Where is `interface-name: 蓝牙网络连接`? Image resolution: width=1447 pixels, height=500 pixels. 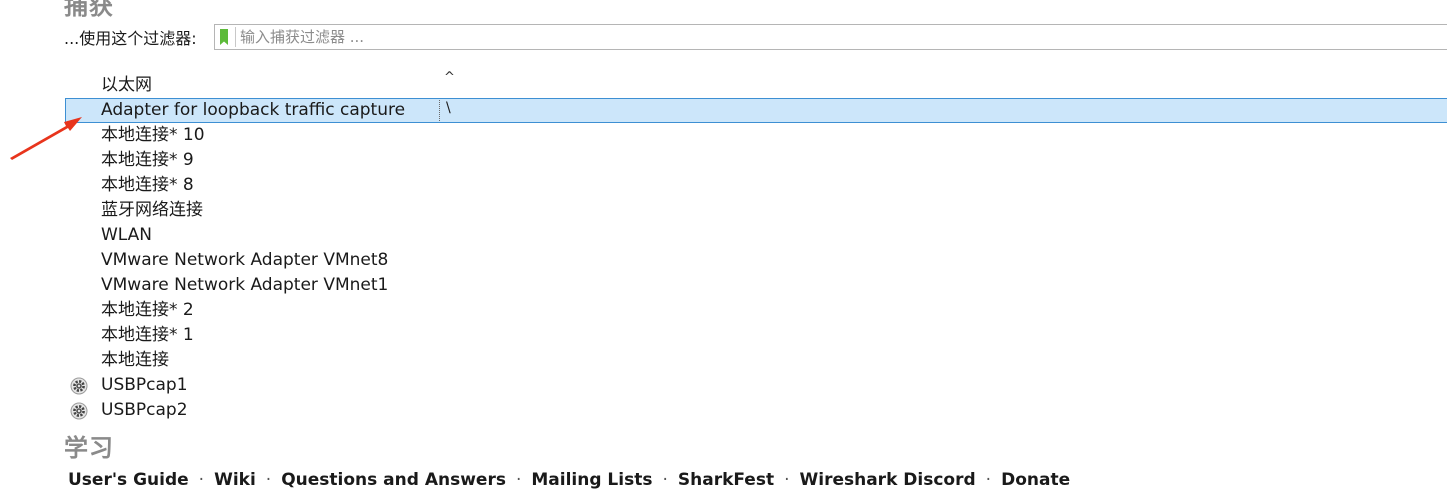 interface-name: 蓝牙网络连接 is located at coordinates (152, 210).